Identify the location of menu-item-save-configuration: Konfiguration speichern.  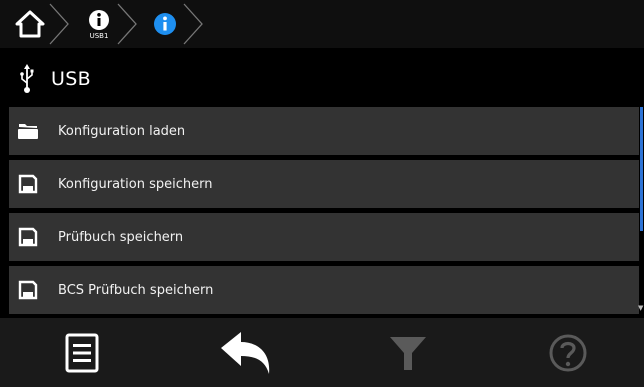
(324, 184).